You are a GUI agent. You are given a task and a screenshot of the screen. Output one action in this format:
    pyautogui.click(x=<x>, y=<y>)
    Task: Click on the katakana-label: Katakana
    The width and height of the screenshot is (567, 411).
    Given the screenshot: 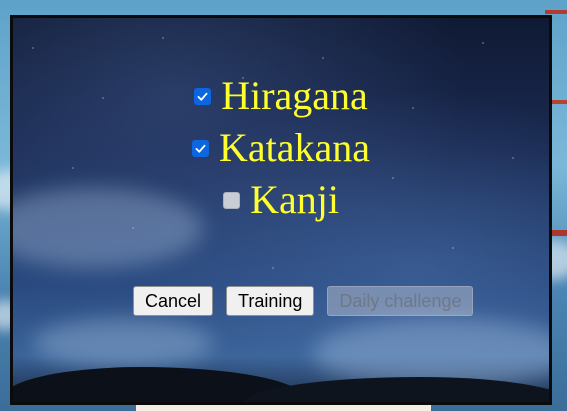 What is the action you would take?
    pyautogui.click(x=294, y=147)
    